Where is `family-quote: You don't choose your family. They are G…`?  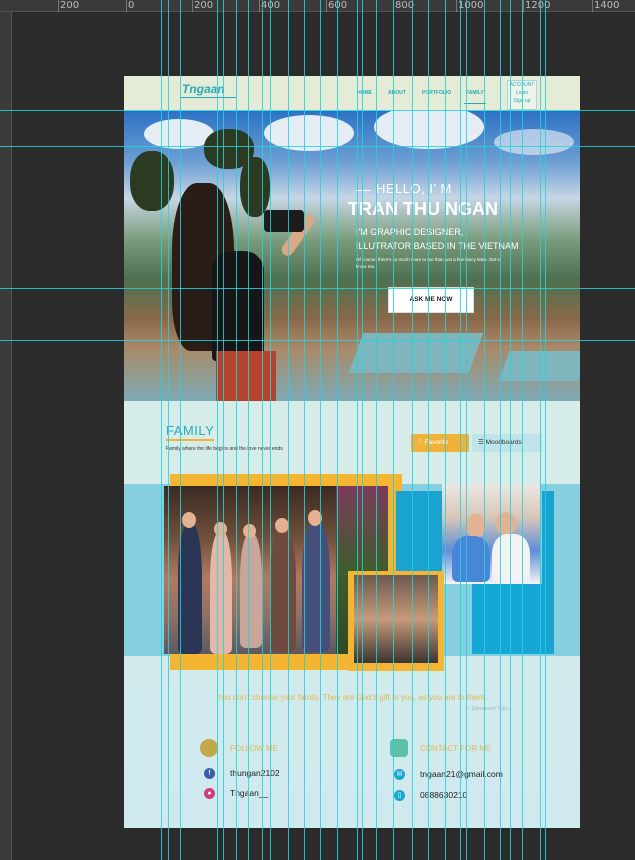 family-quote: You don't choose your family. They are G… is located at coordinates (352, 697).